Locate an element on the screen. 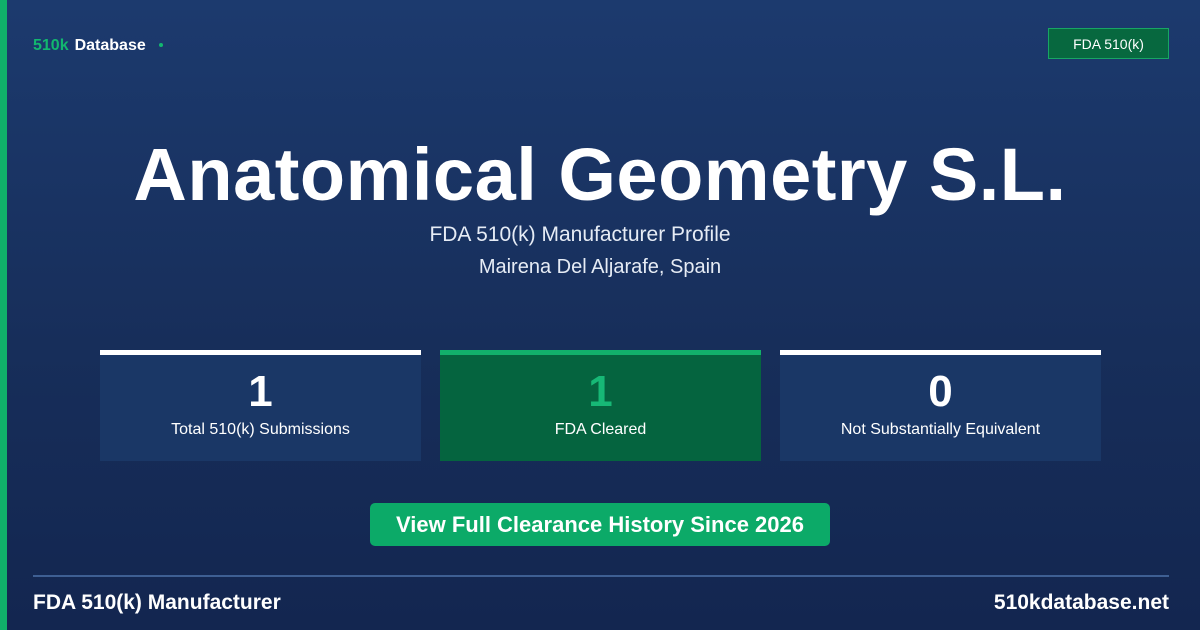 This screenshot has width=1200, height=630. stat-label: Not Substantially Equivalent is located at coordinates (940, 429).